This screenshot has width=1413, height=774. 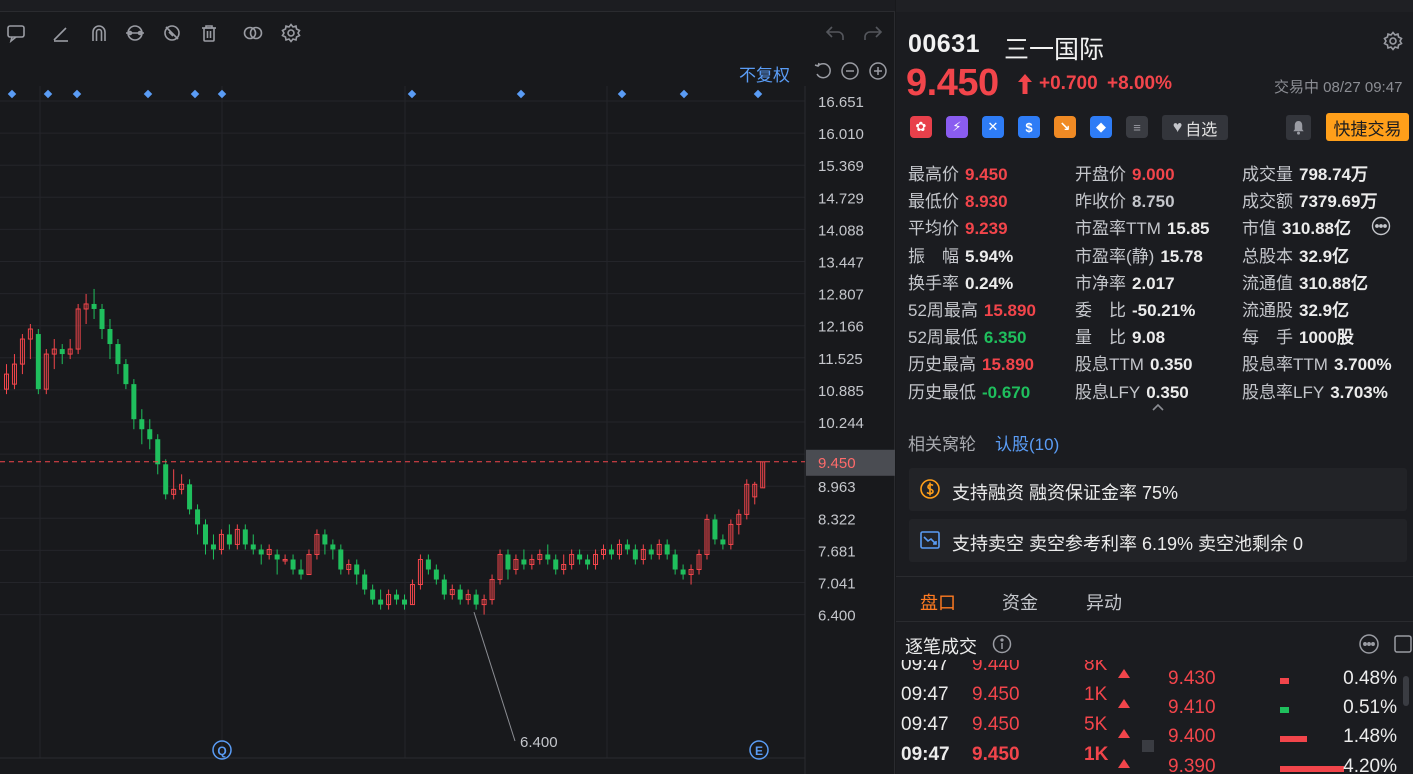 What do you see at coordinates (957, 127) in the screenshot?
I see `lightning-icon: ⚡` at bounding box center [957, 127].